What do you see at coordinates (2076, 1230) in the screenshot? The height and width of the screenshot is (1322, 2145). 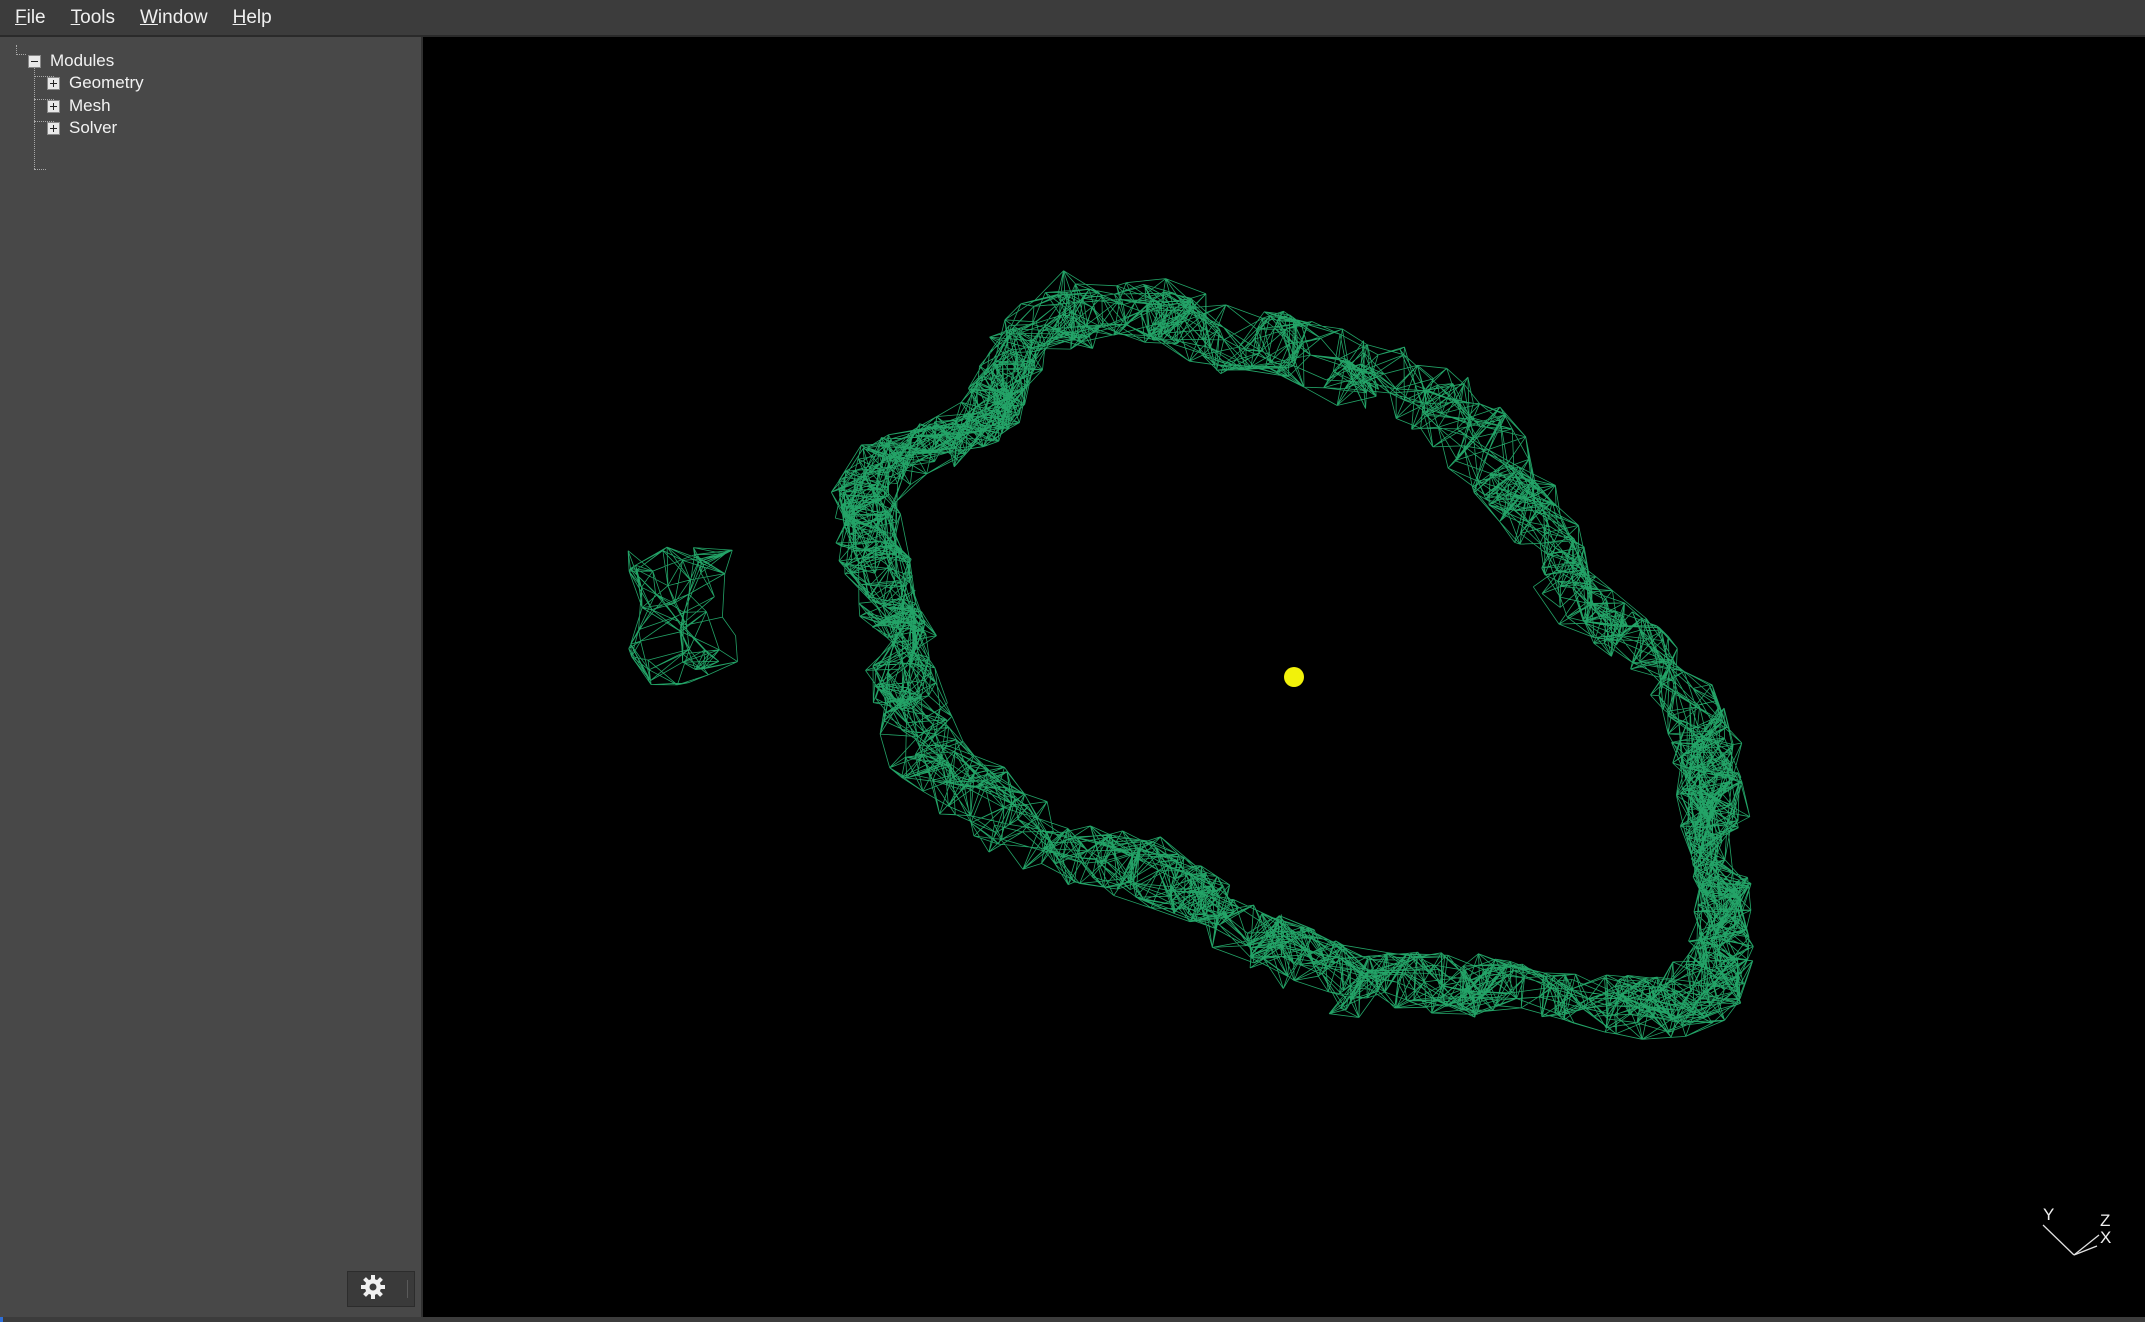 I see `orientation-axes: Y Z X` at bounding box center [2076, 1230].